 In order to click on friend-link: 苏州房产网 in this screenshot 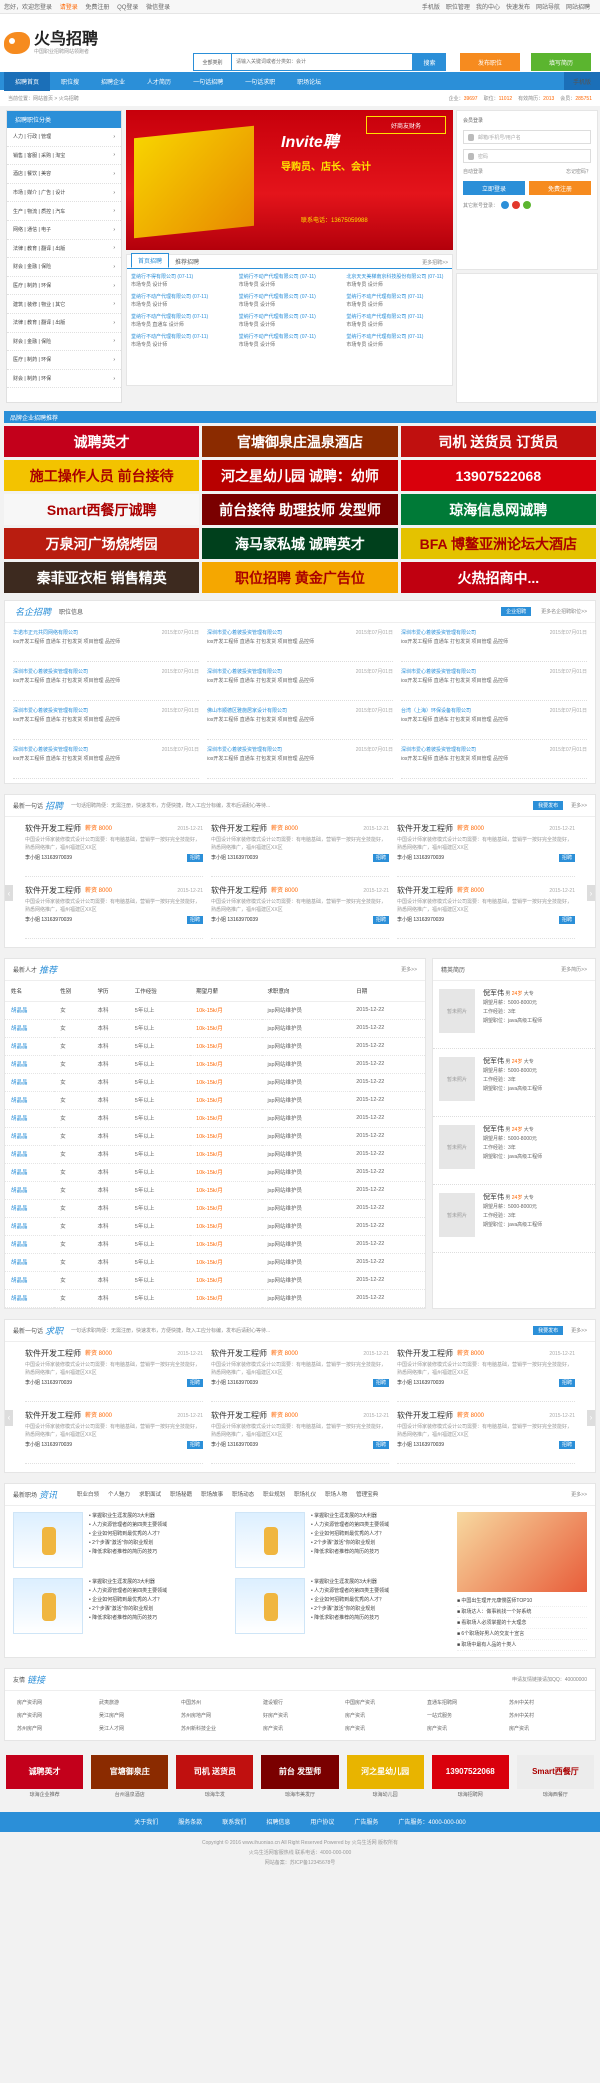, I will do `click(54, 1728)`.